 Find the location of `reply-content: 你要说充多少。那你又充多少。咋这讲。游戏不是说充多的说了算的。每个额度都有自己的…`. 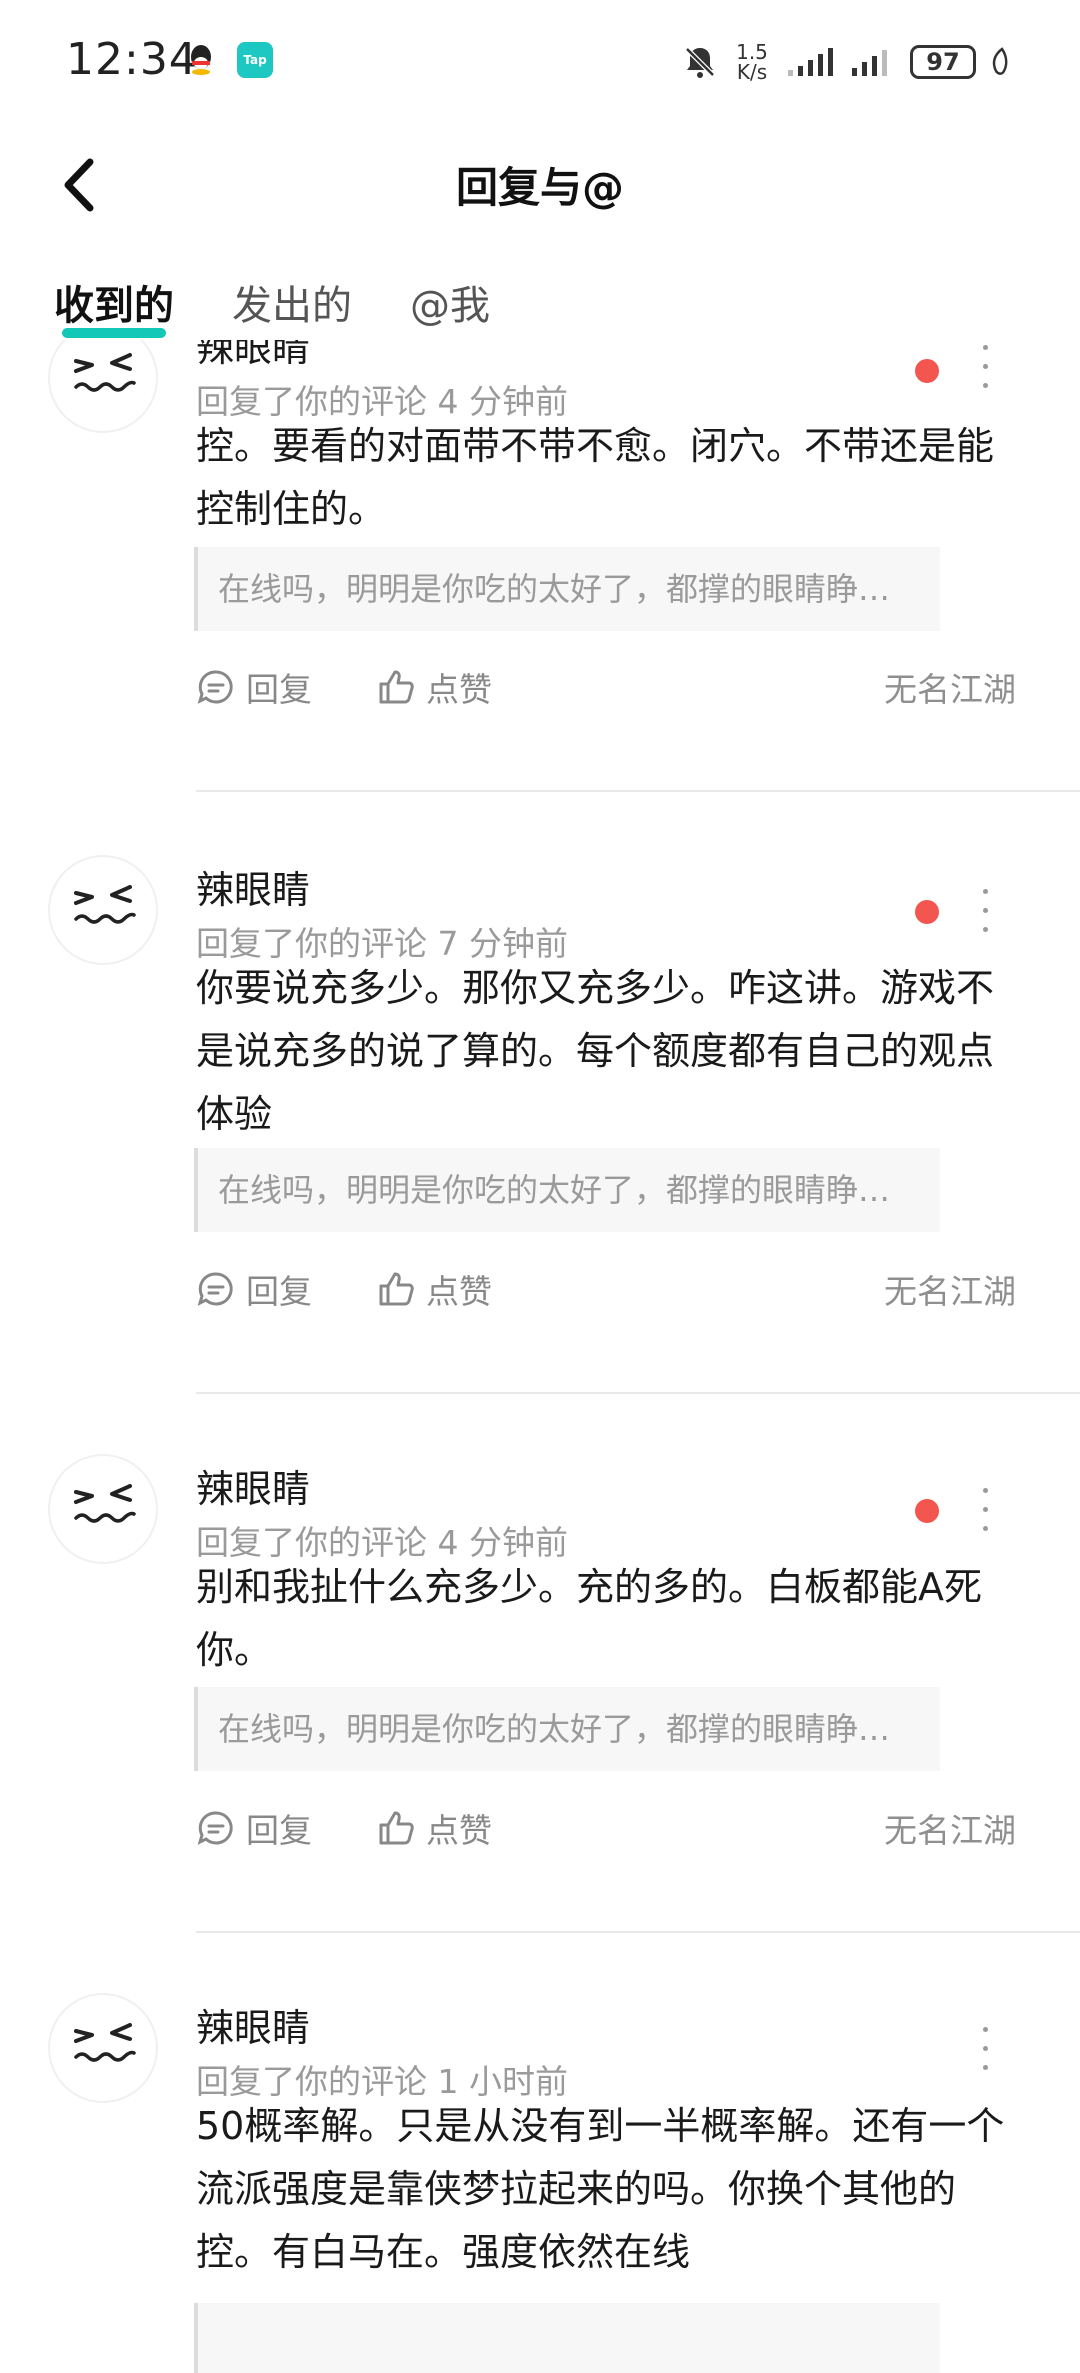

reply-content: 你要说充多少。那你又充多少。咋这讲。游戏不是说充多的说了算的。每个额度都有自己的… is located at coordinates (606, 1051).